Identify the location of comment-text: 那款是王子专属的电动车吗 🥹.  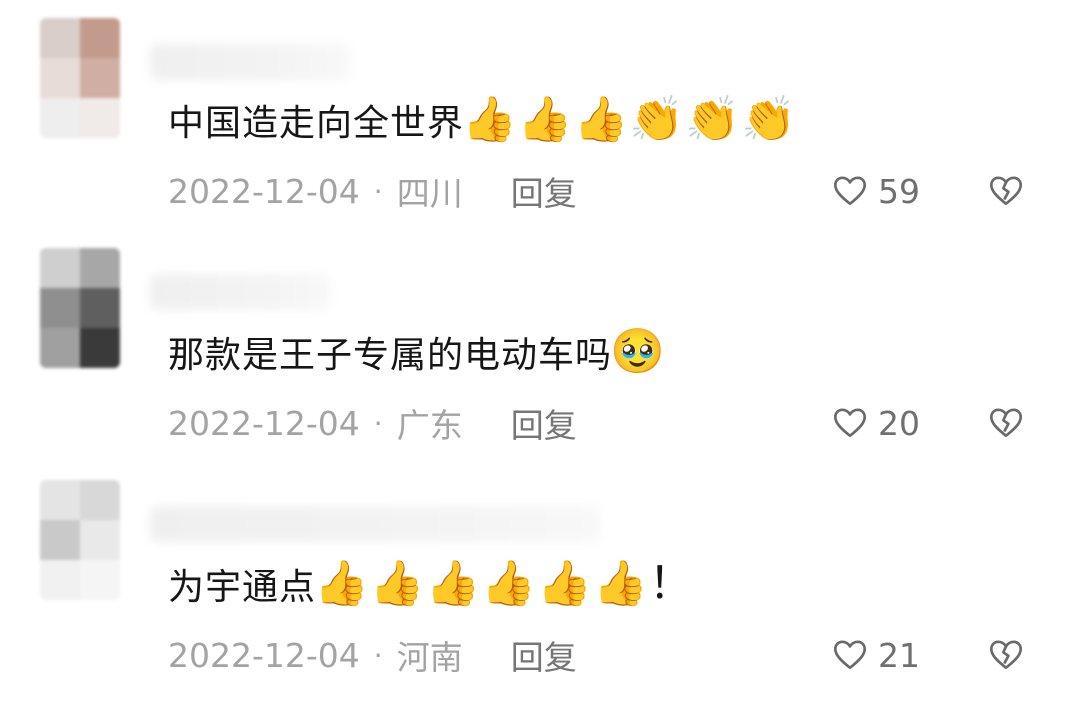
(416, 352).